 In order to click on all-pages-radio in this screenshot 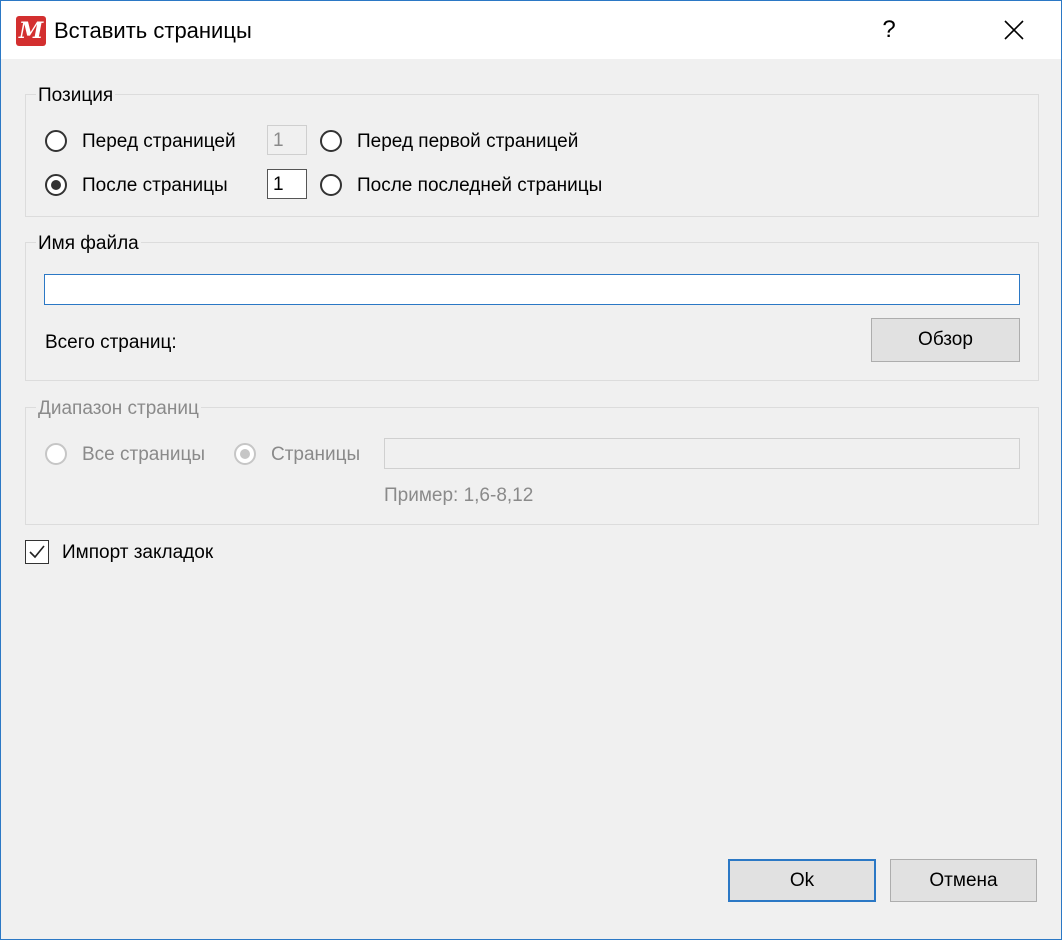, I will do `click(56, 454)`.